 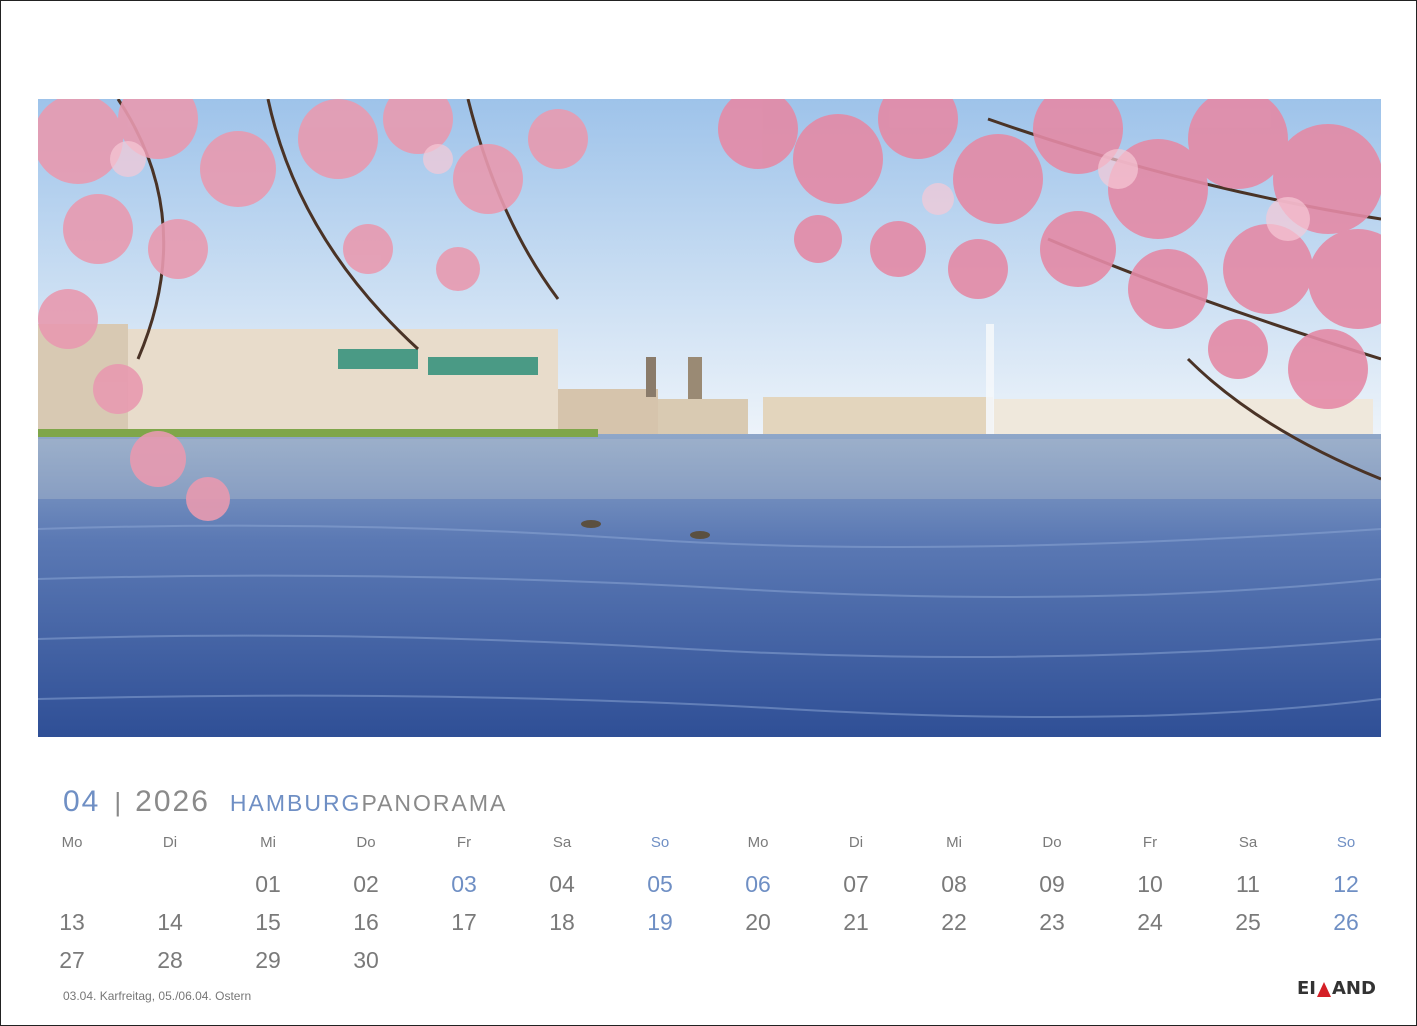 What do you see at coordinates (660, 922) in the screenshot?
I see `day-cell-sunday: 19` at bounding box center [660, 922].